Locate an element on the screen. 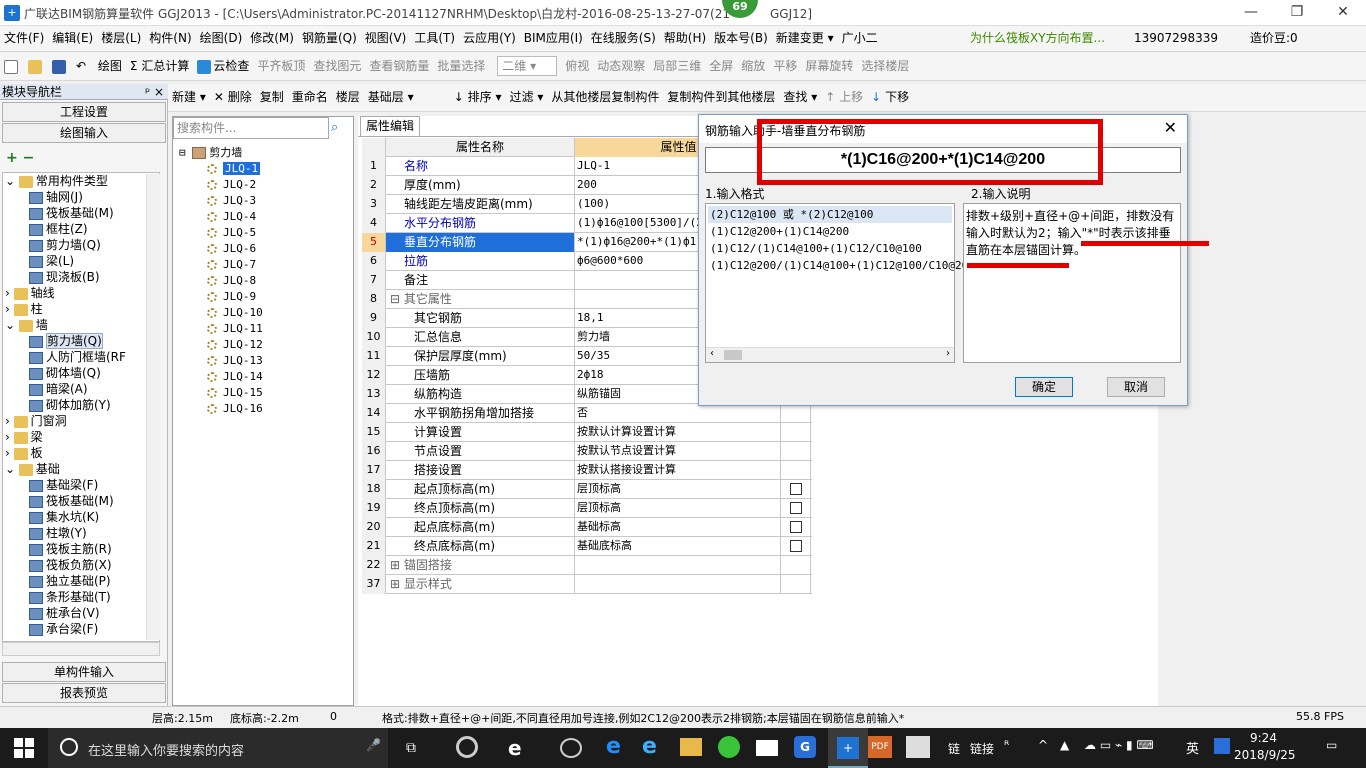  tree-folder: ⌄ 常用构件类型 is located at coordinates (56, 181).